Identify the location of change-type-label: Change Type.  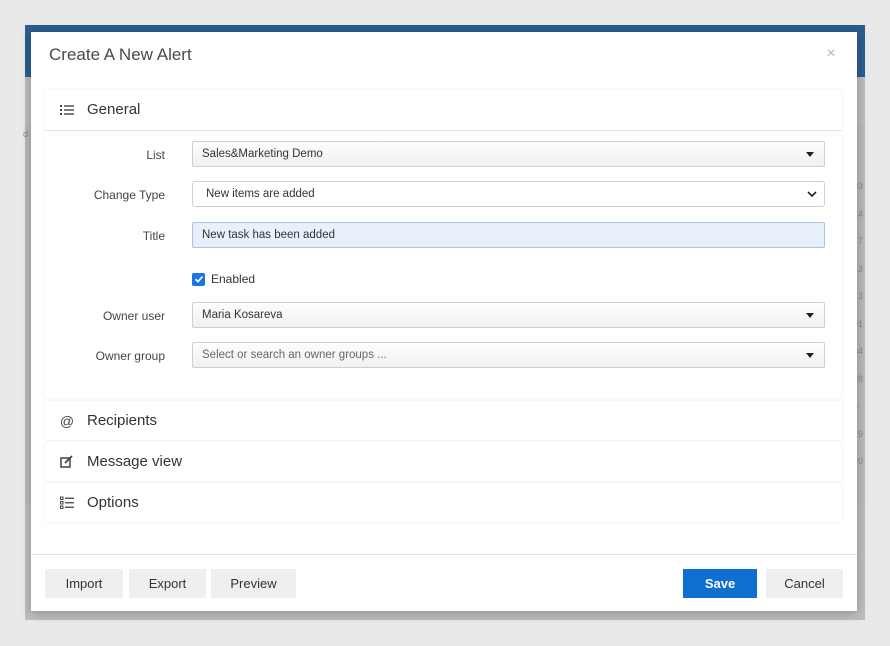
(129, 195).